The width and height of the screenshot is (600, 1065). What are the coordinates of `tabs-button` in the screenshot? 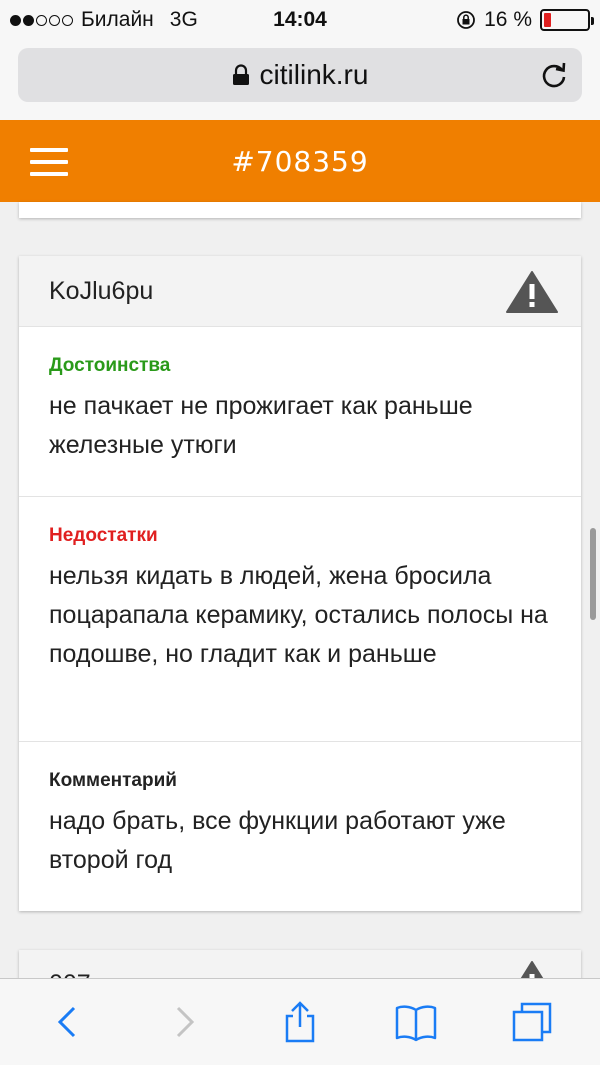 It's located at (532, 1022).